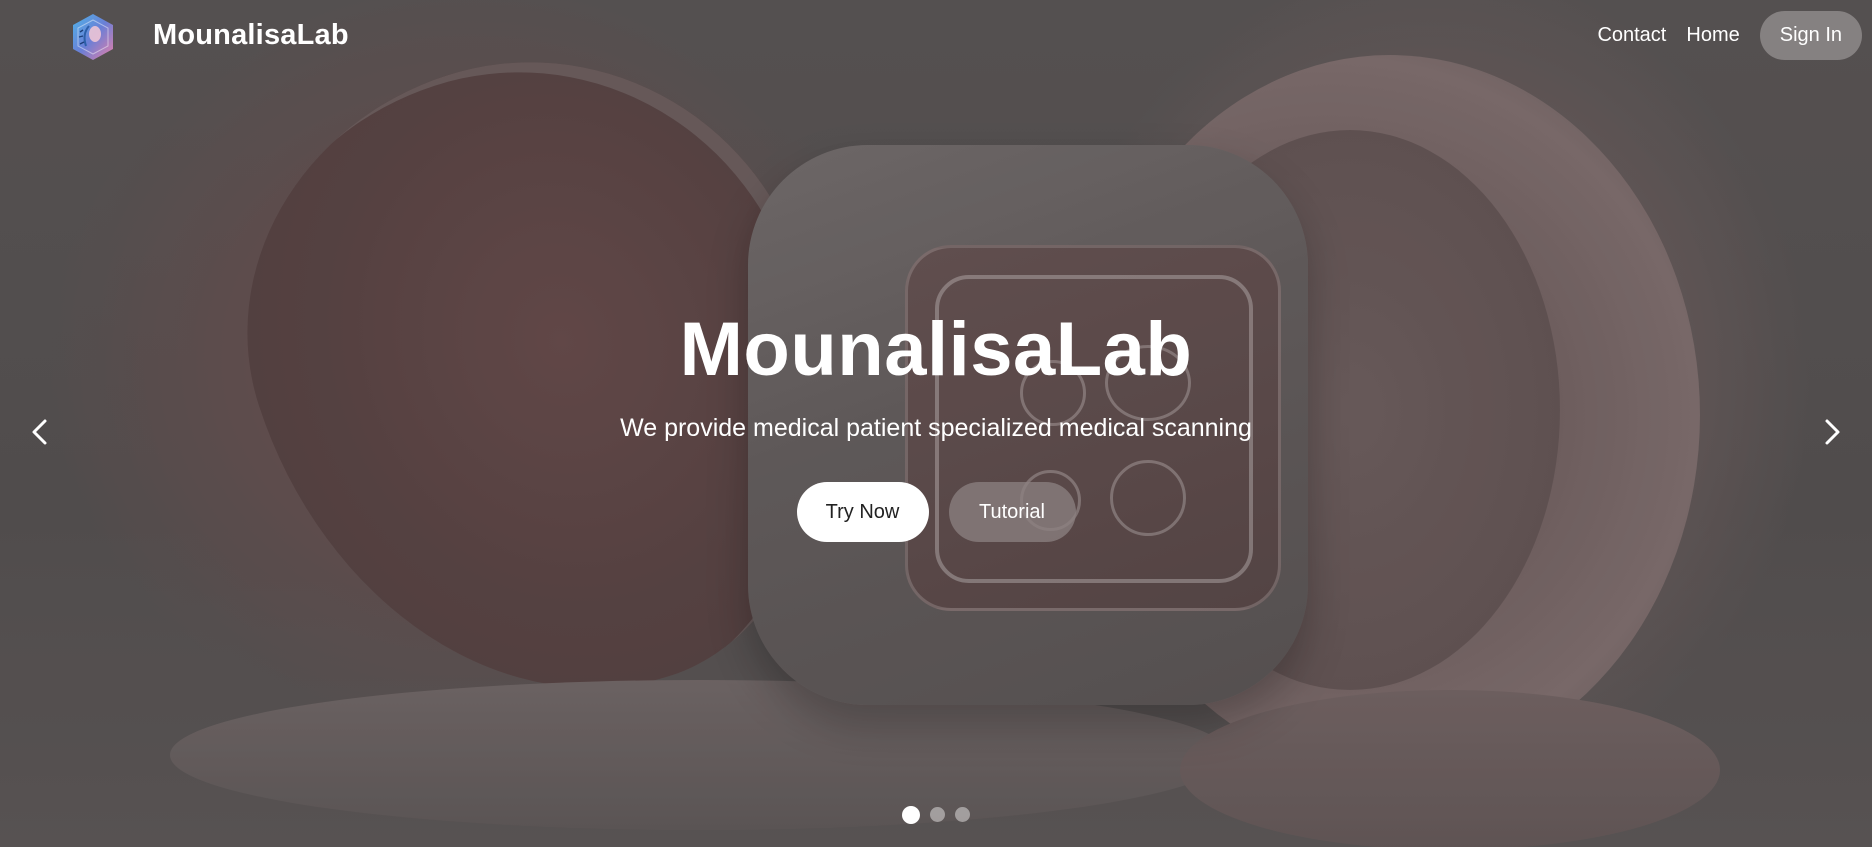 The image size is (1872, 847). Describe the element at coordinates (862, 512) in the screenshot. I see `try-now-button: Try Now` at that location.